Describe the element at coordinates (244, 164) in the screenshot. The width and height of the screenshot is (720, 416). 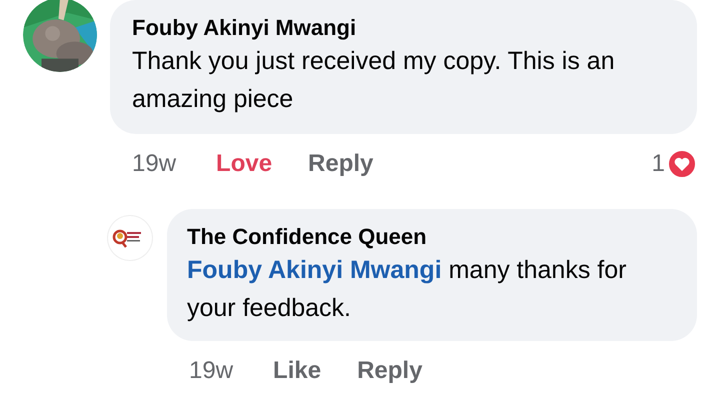
I see `reaction-link: Love` at that location.